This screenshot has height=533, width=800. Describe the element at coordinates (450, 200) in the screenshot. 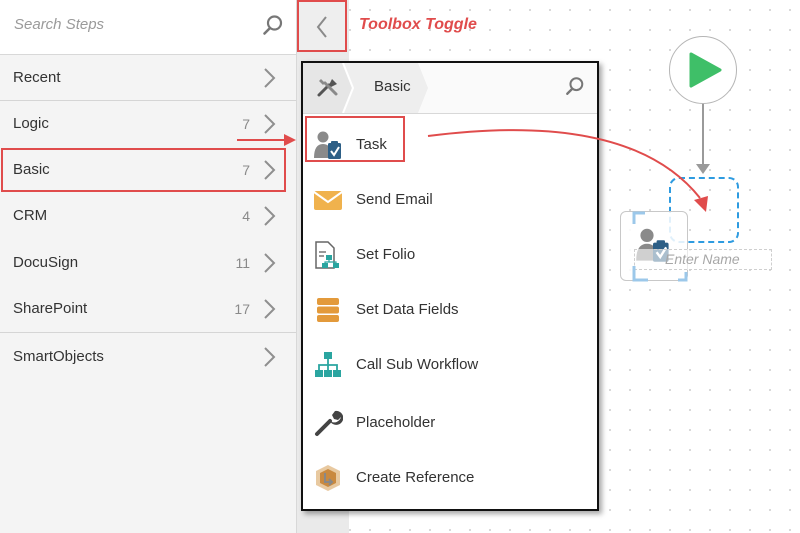

I see `step-send-email: Send Email` at that location.